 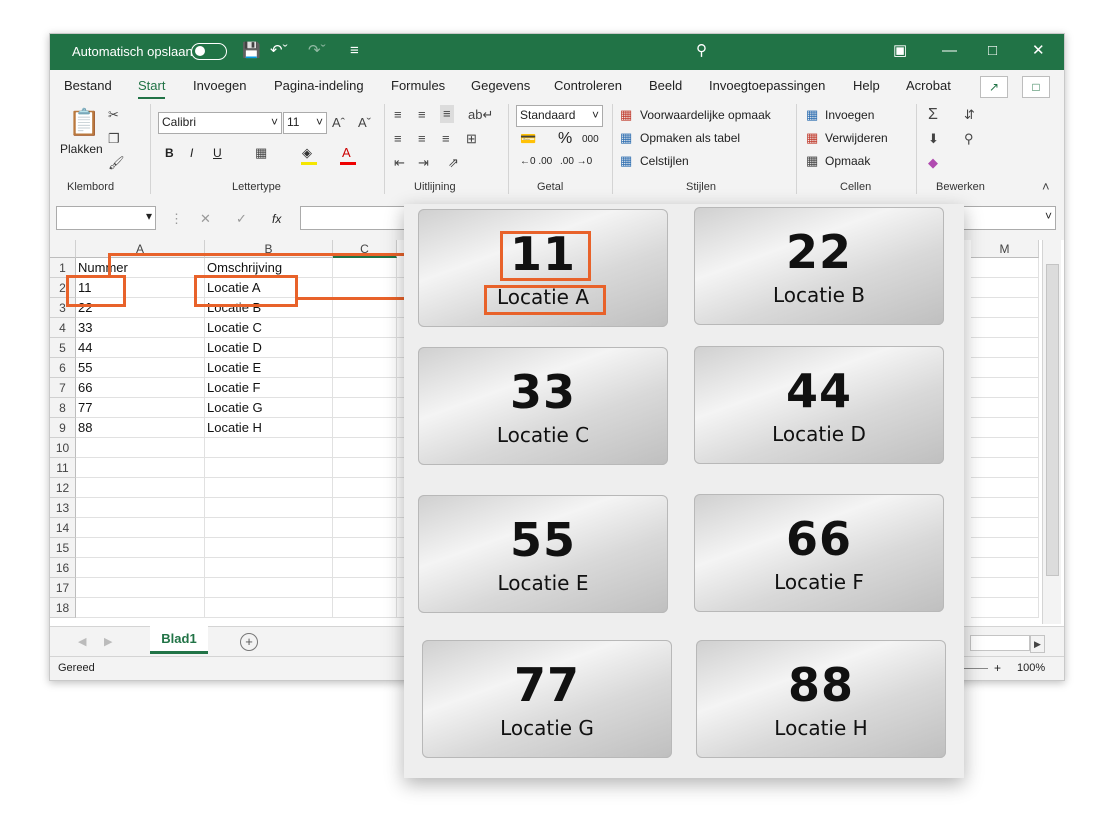 What do you see at coordinates (269, 328) in the screenshot?
I see `table-cell: Locatie C` at bounding box center [269, 328].